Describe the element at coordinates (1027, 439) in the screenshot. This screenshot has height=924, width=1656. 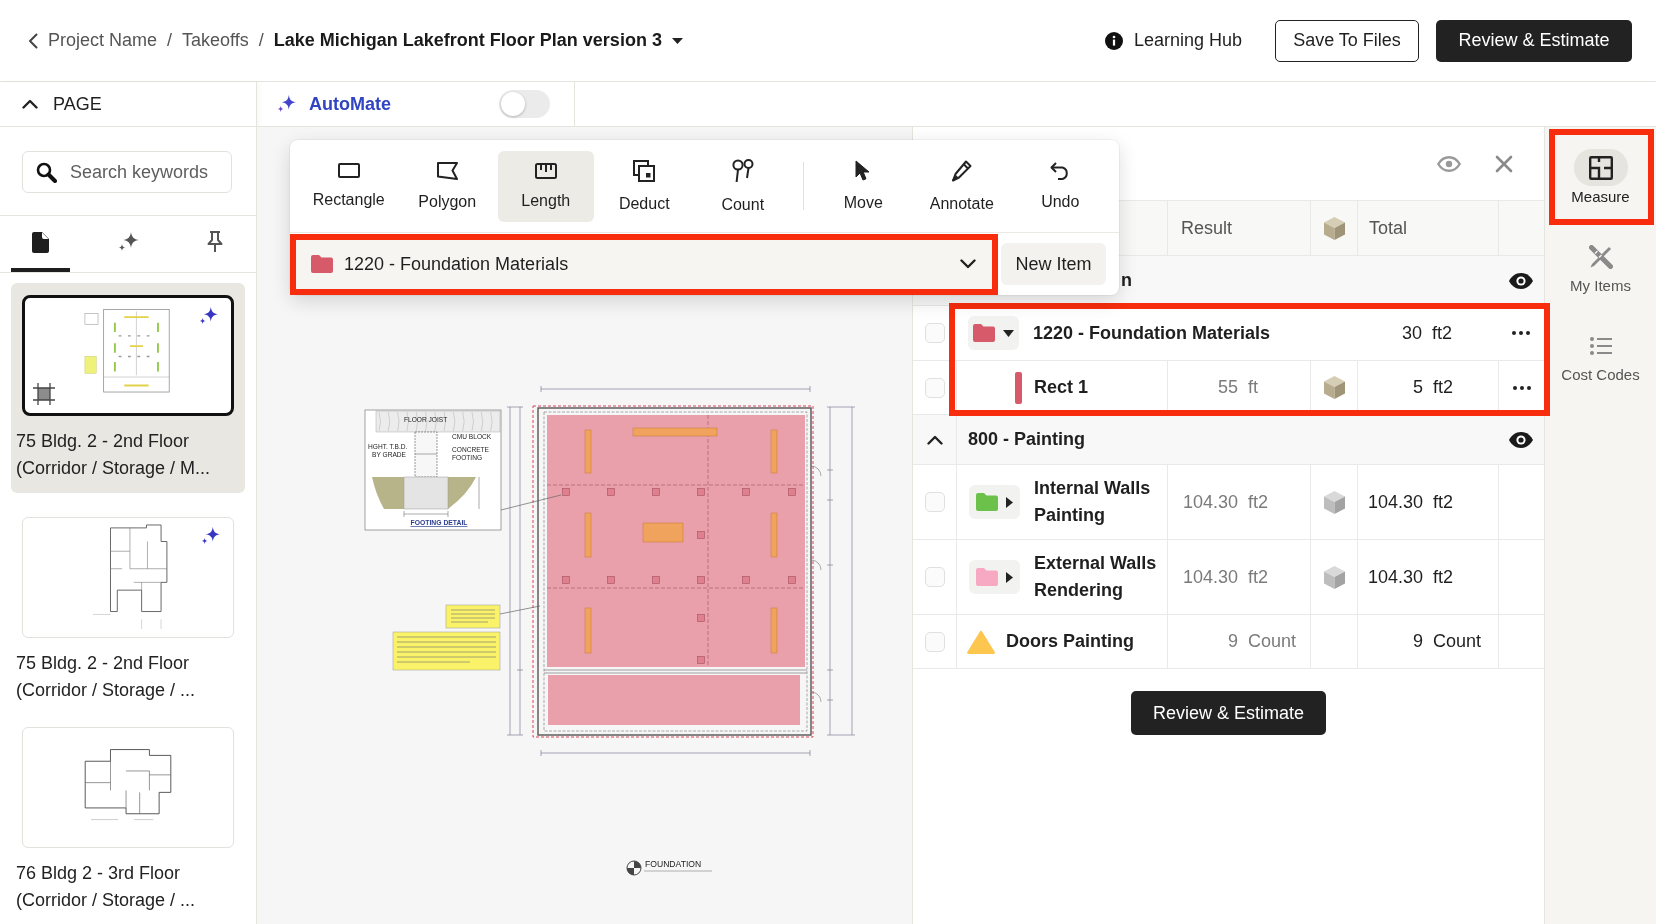
I see `group-title: 800 - Painting` at that location.